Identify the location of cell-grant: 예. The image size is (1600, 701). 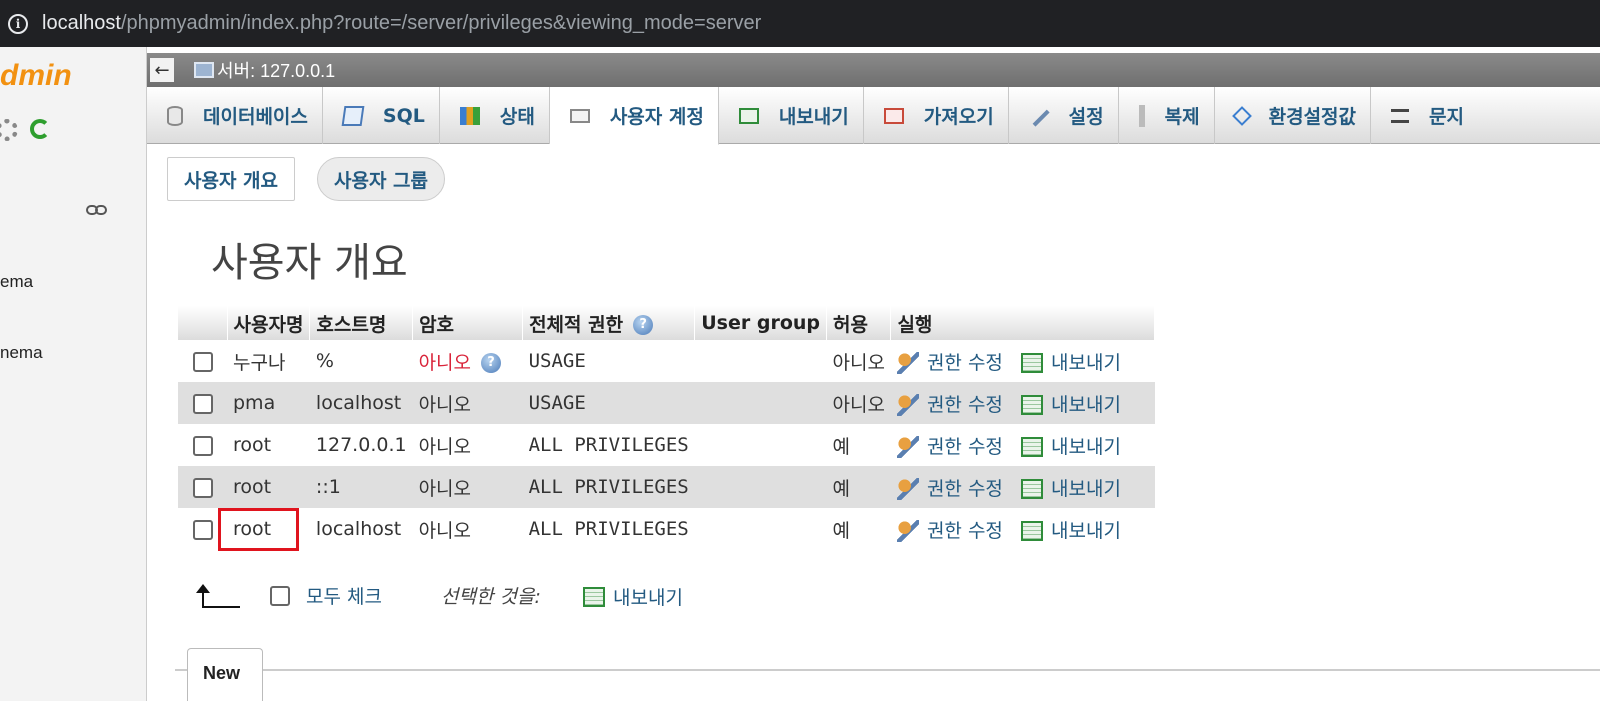
(858, 445).